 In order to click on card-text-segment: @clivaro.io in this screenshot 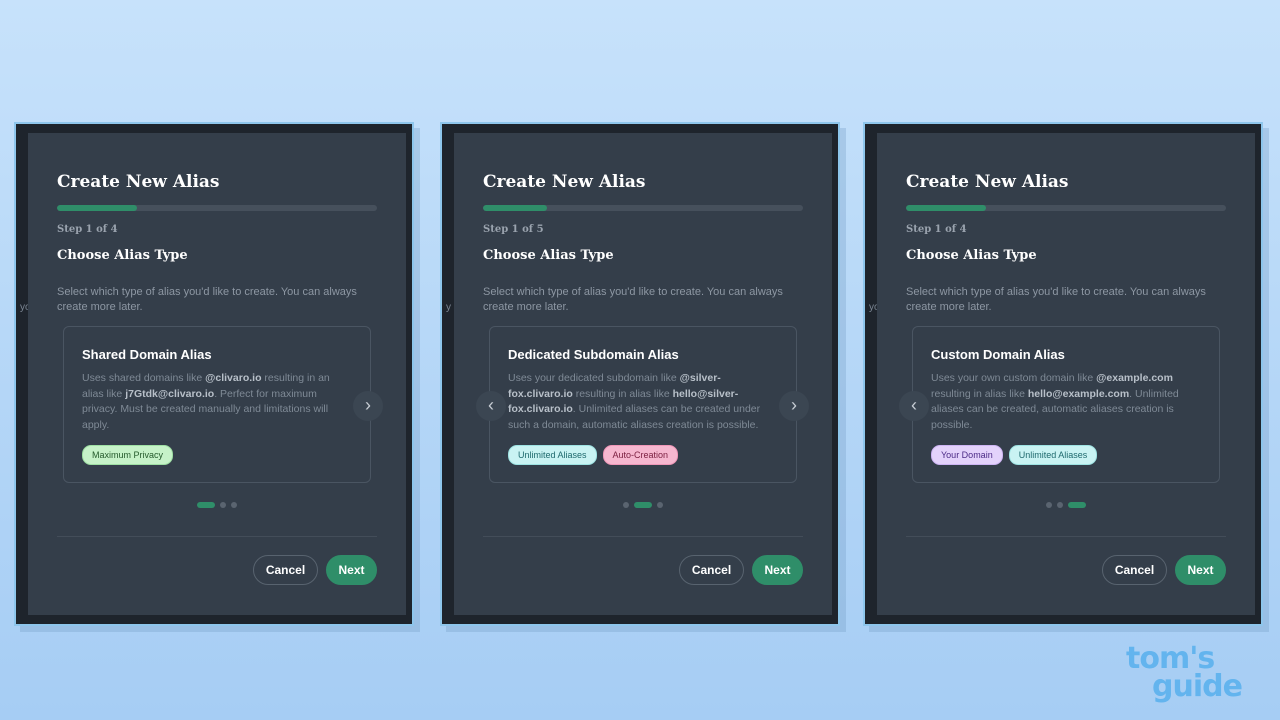, I will do `click(233, 378)`.